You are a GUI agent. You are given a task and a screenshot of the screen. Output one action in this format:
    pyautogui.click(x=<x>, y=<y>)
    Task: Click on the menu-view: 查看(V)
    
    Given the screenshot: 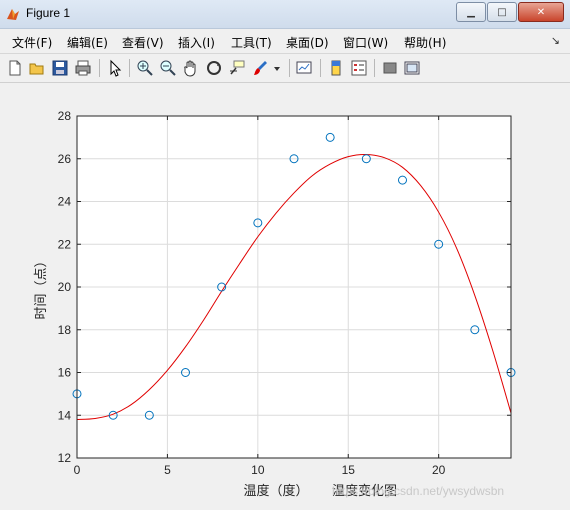 What is the action you would take?
    pyautogui.click(x=143, y=42)
    